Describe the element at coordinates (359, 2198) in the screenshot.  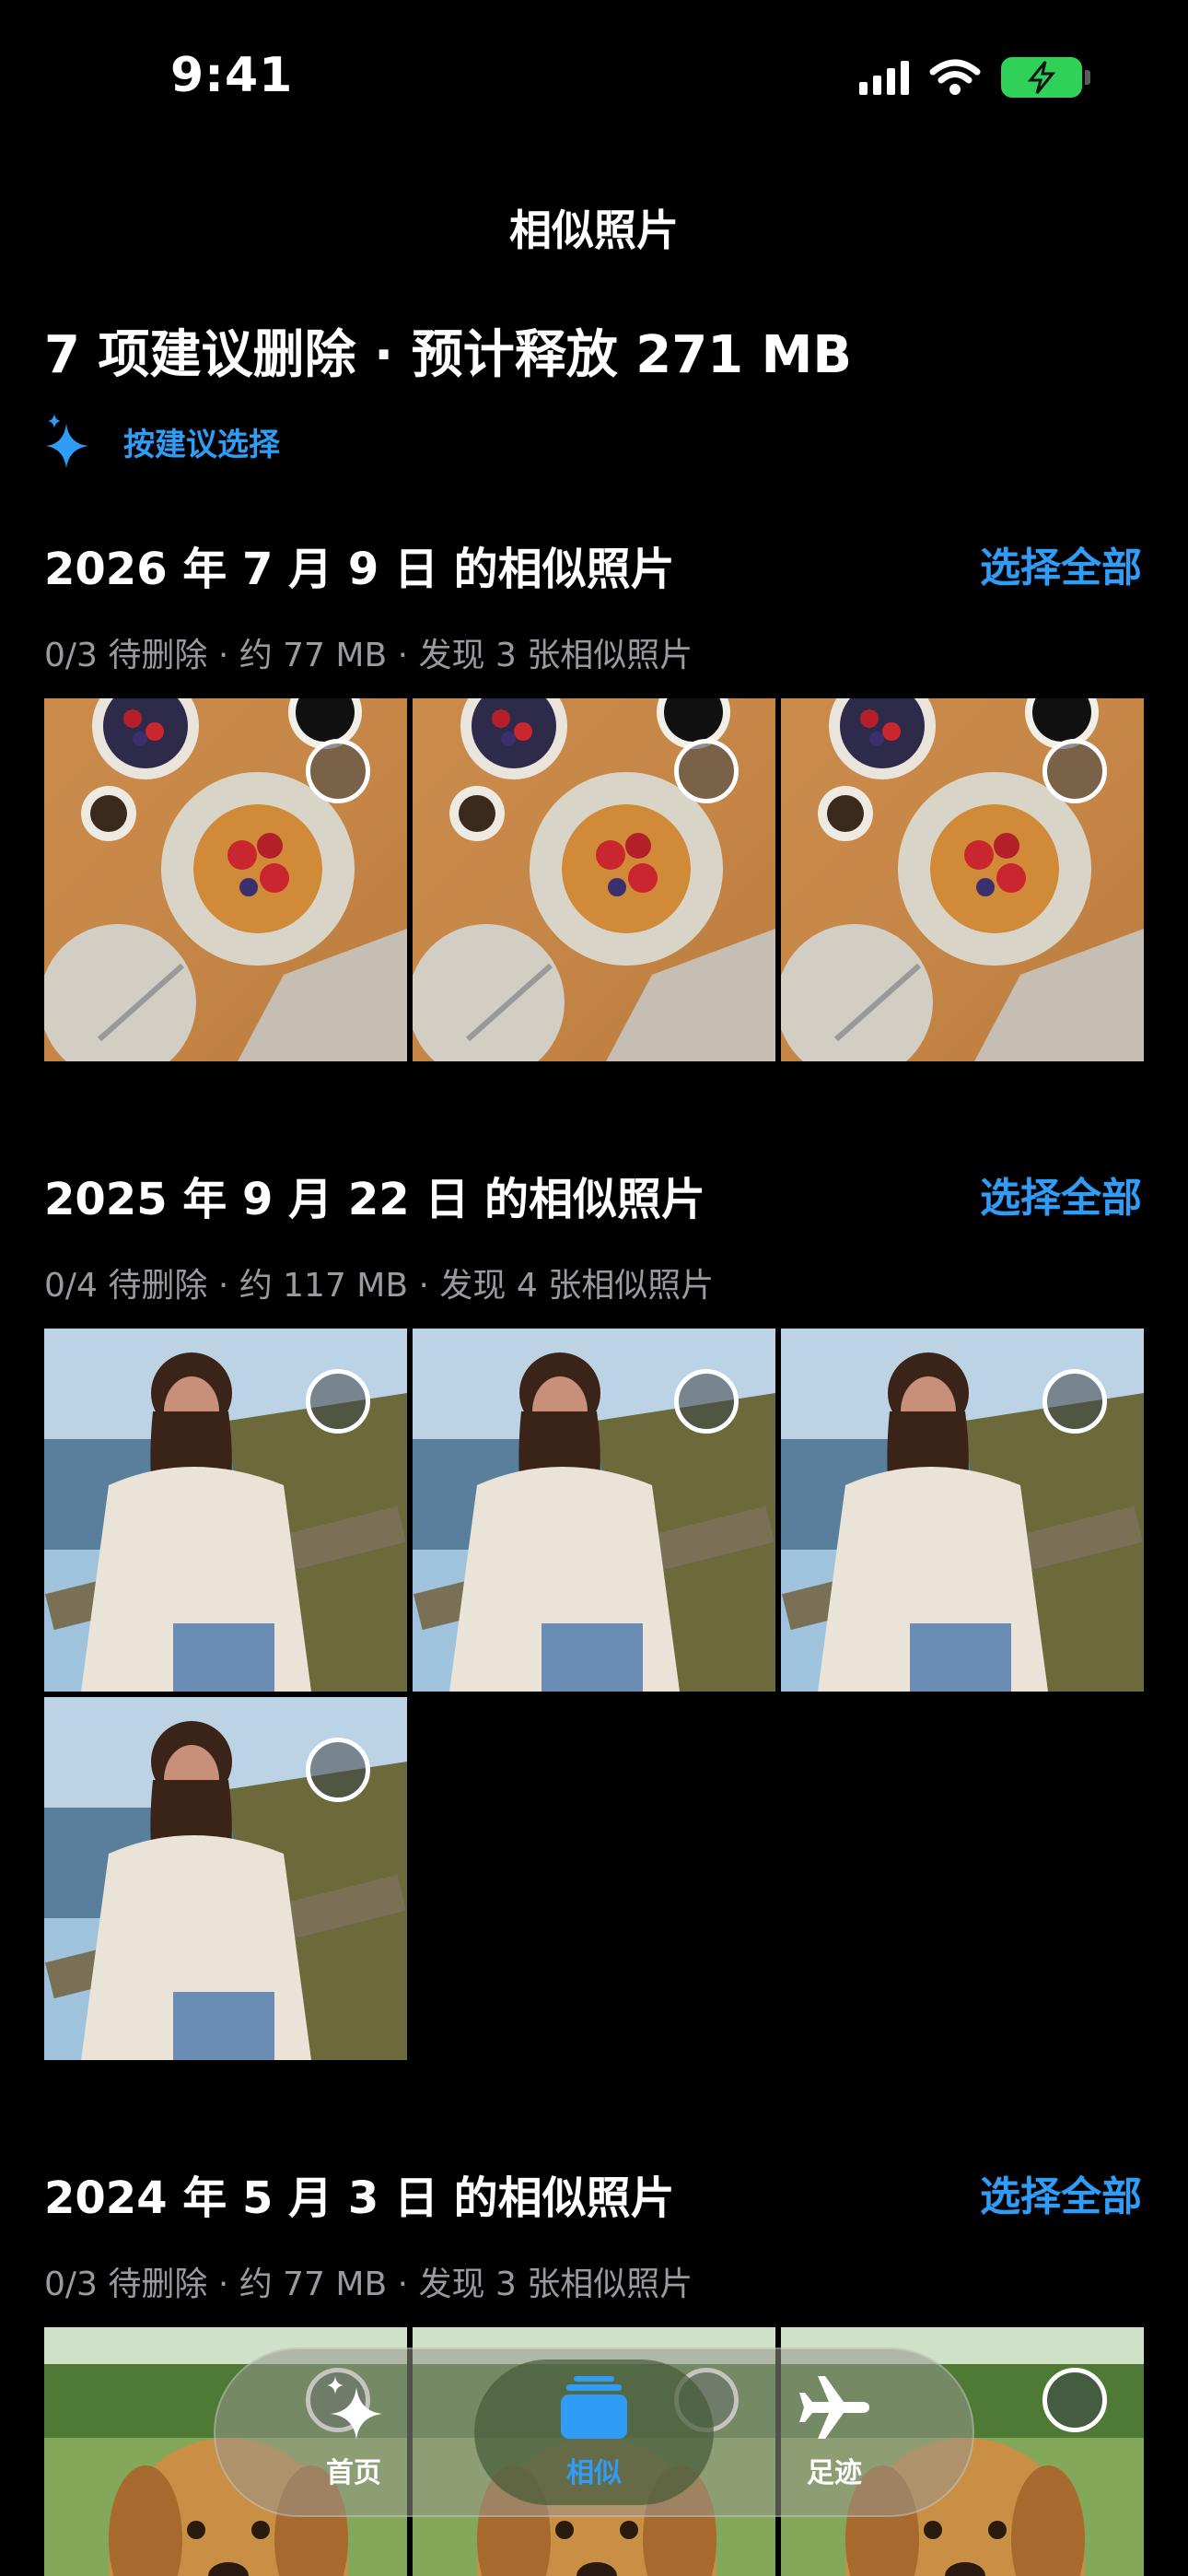
I see `group-title: 2024 年 5 月 3 日 的相似照片` at that location.